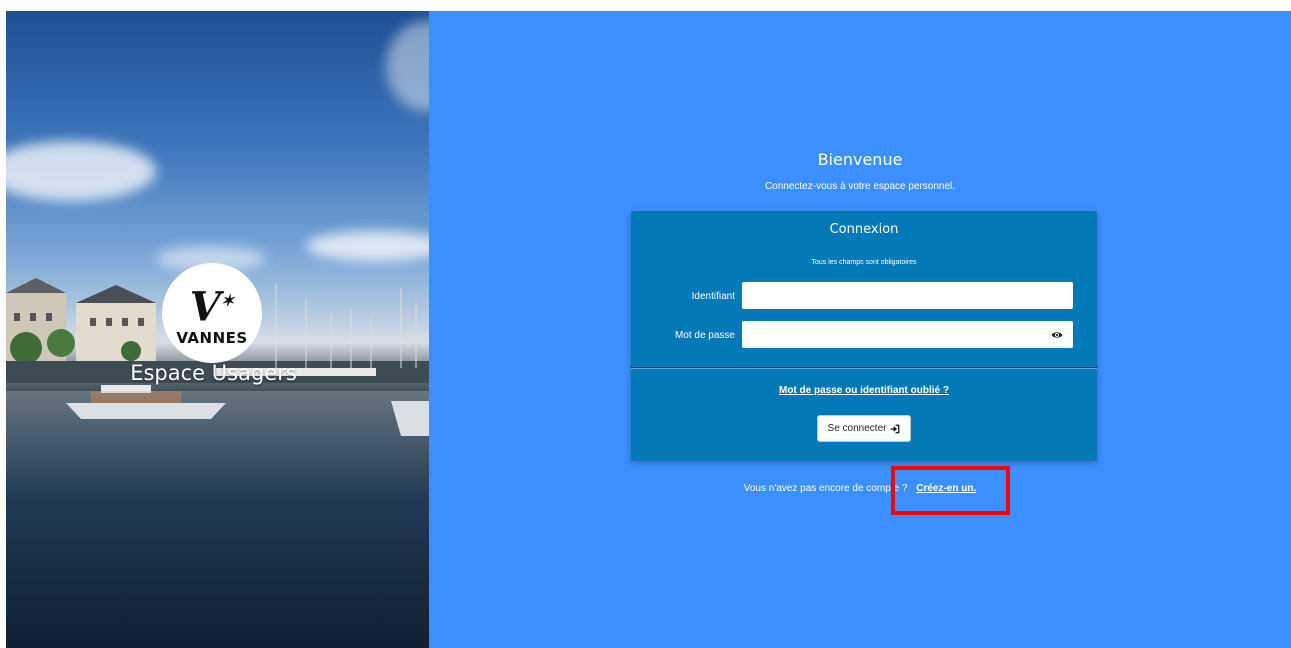 This screenshot has width=1291, height=648. I want to click on logo-name: VANNES, so click(212, 338).